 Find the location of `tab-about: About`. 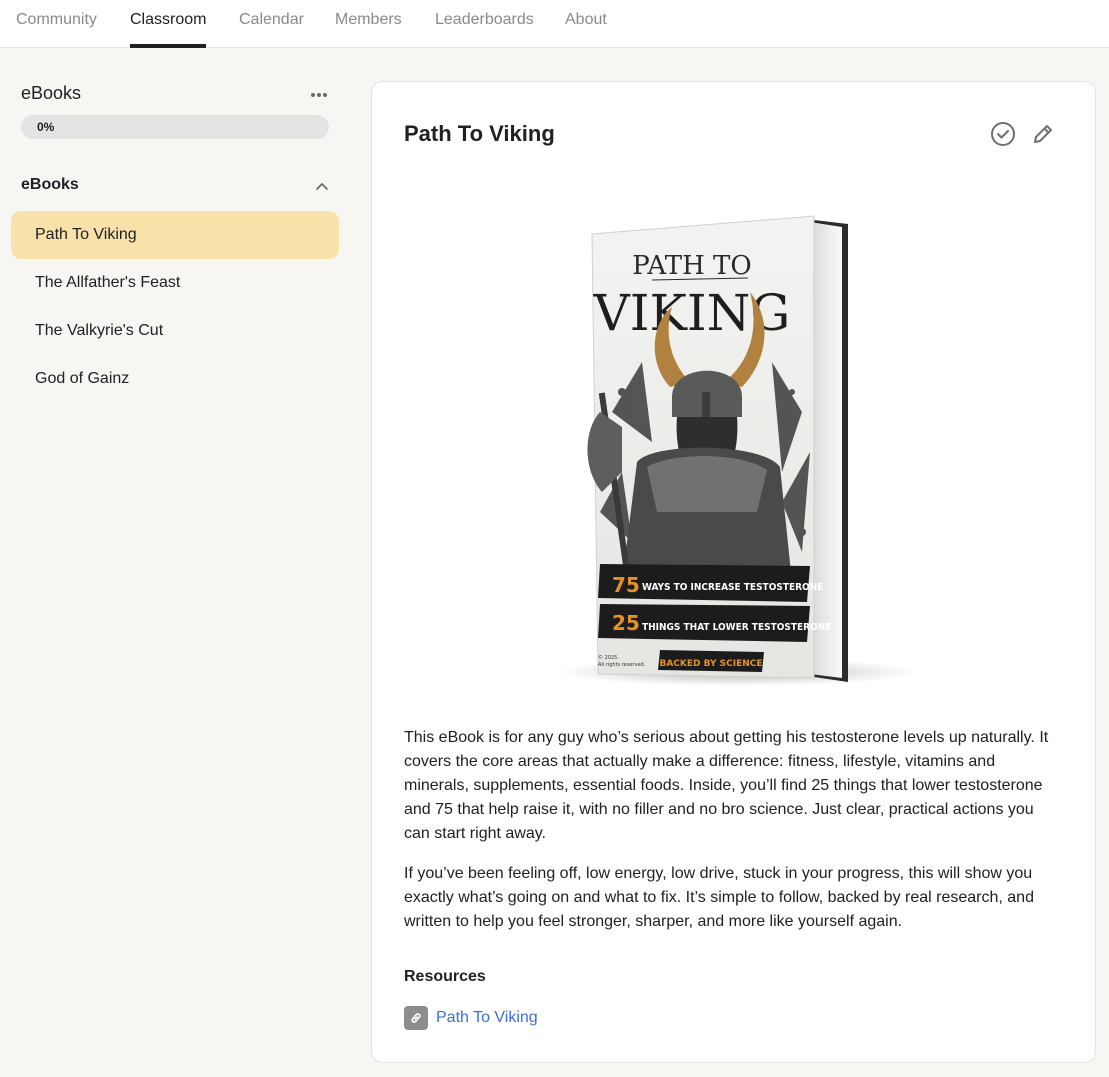

tab-about: About is located at coordinates (586, 24).